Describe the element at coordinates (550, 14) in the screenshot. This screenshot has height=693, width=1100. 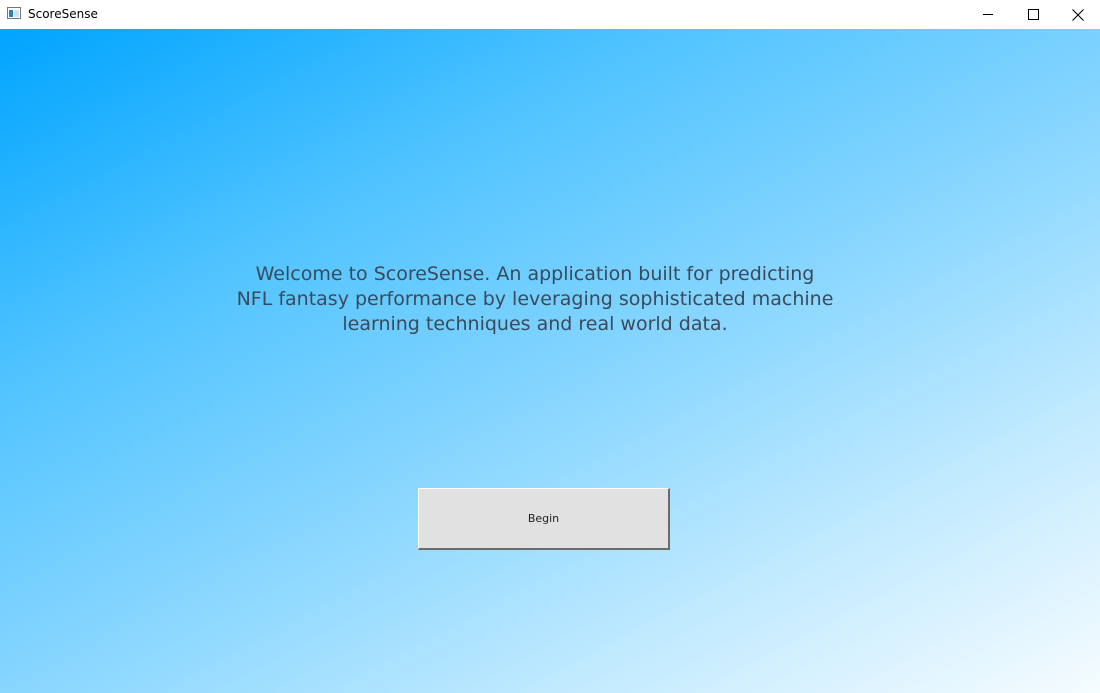
I see `title-bar: ScoreSense` at that location.